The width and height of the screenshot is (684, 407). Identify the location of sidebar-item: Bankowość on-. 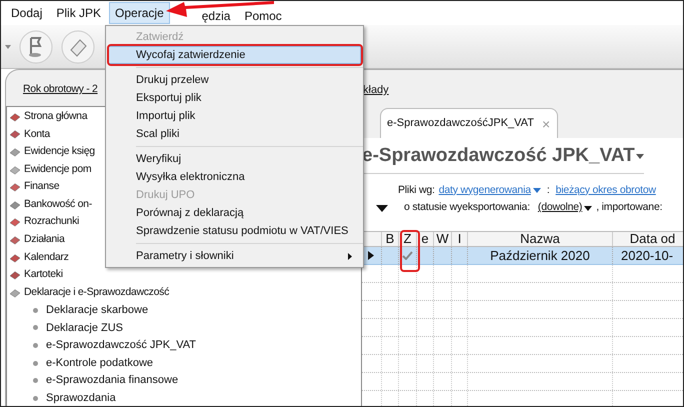
(58, 204).